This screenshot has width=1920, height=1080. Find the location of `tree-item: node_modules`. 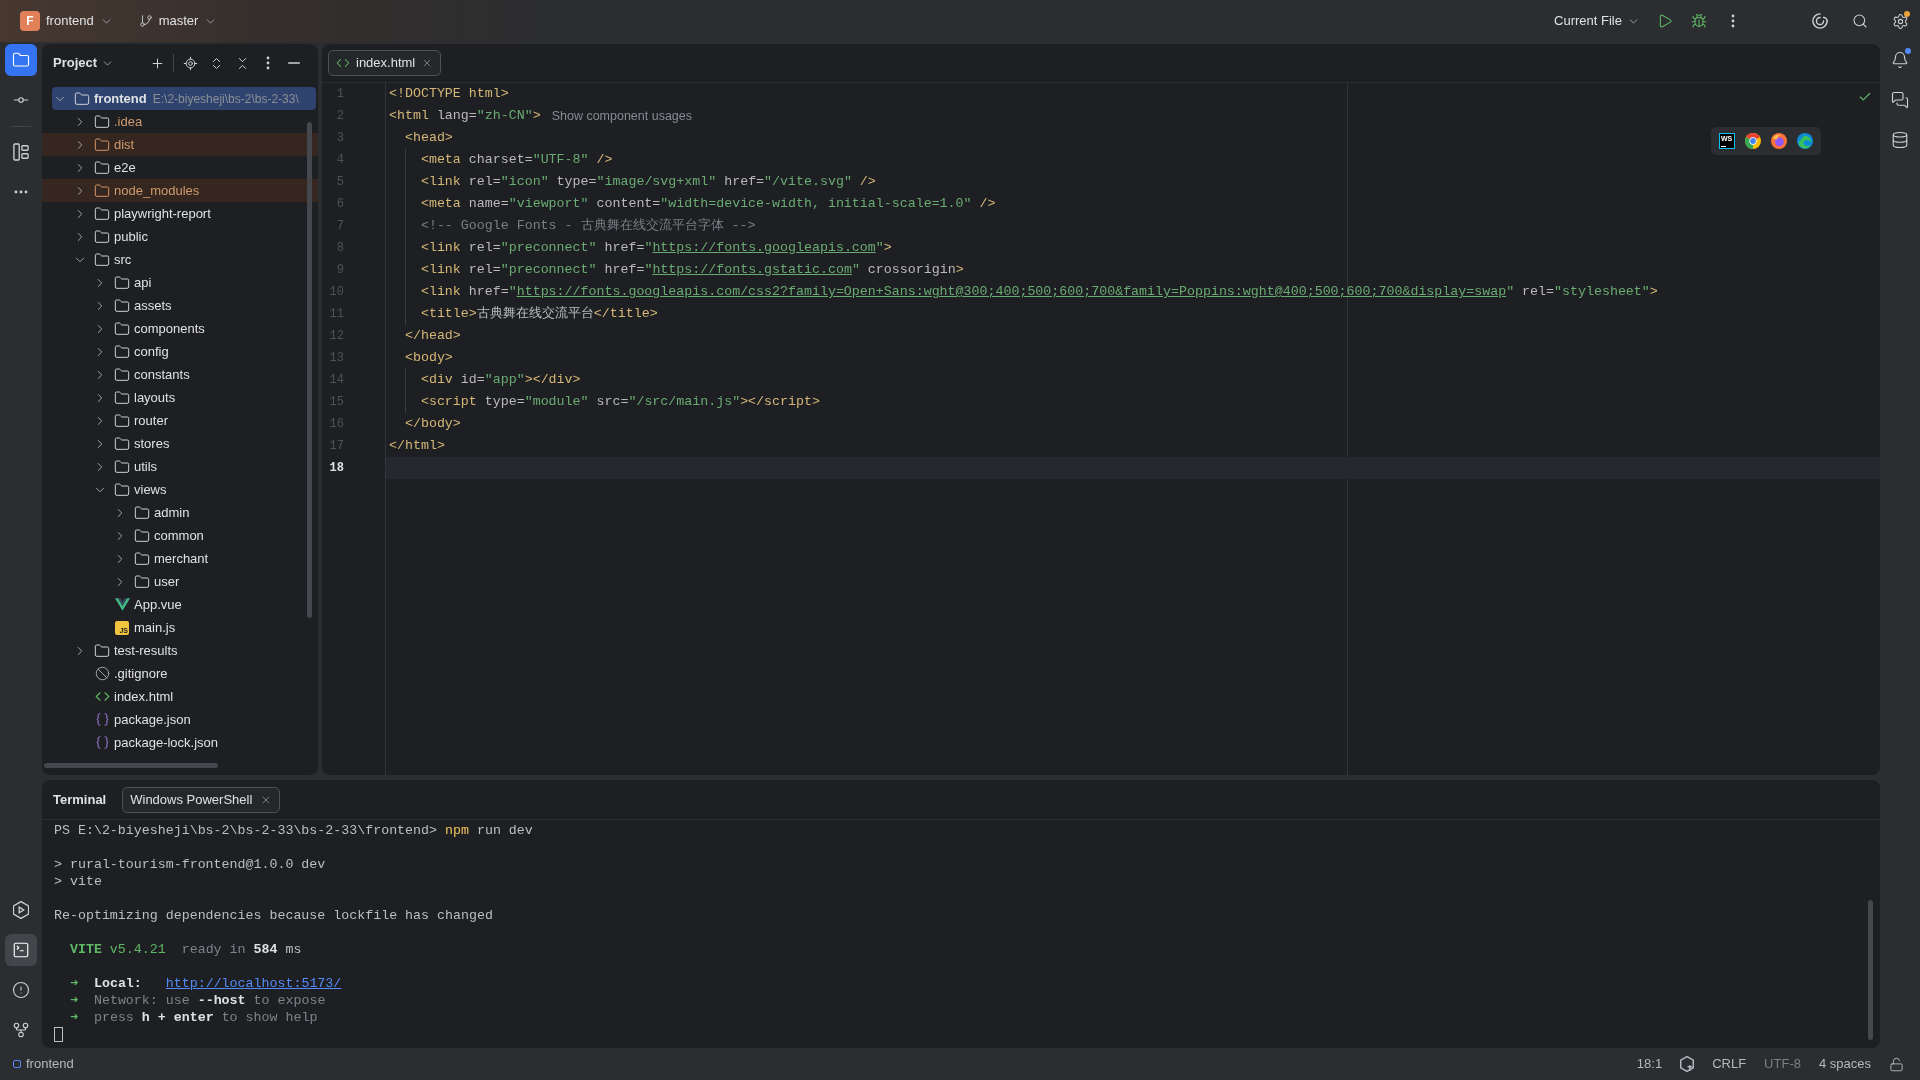

tree-item: node_modules is located at coordinates (180, 190).